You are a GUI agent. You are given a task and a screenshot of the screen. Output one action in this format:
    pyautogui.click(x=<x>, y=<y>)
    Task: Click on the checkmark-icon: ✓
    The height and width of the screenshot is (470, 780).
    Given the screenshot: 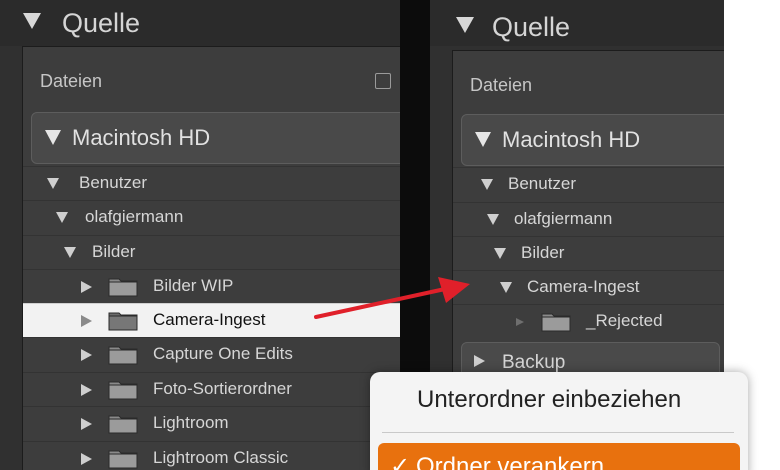 What is the action you would take?
    pyautogui.click(x=400, y=461)
    